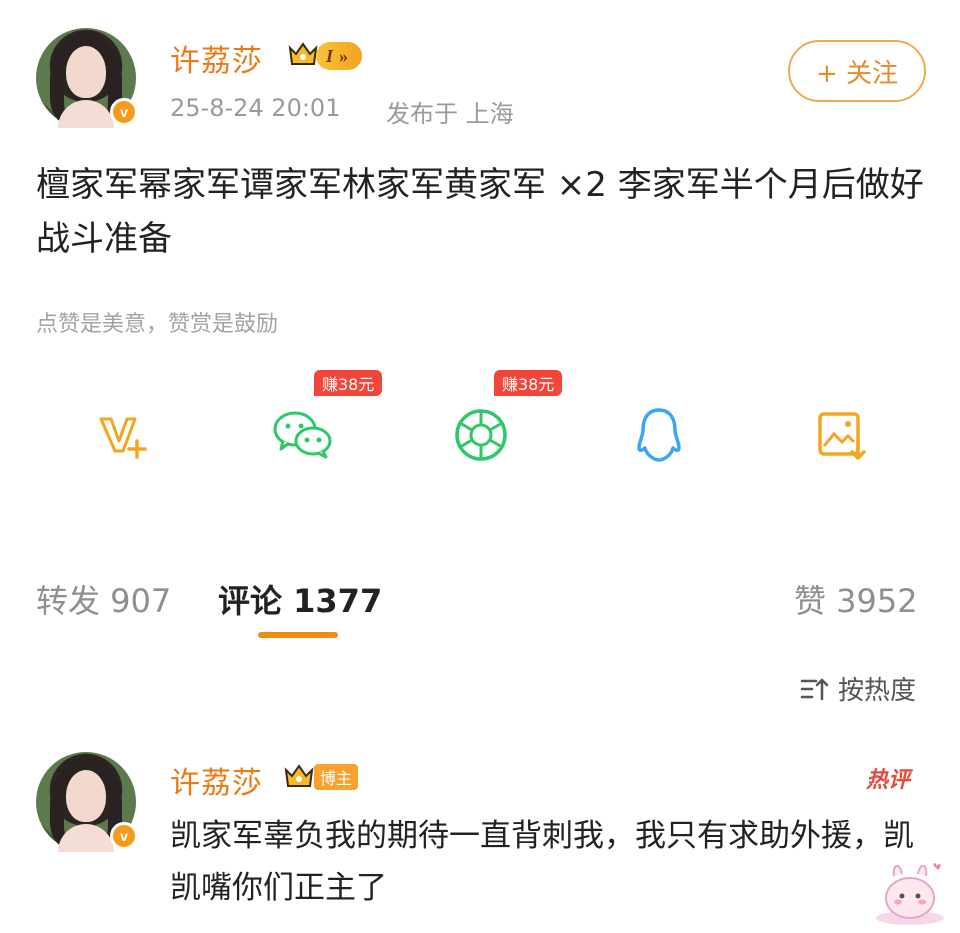  Describe the element at coordinates (857, 71) in the screenshot. I see `follow-button: + 关注` at that location.